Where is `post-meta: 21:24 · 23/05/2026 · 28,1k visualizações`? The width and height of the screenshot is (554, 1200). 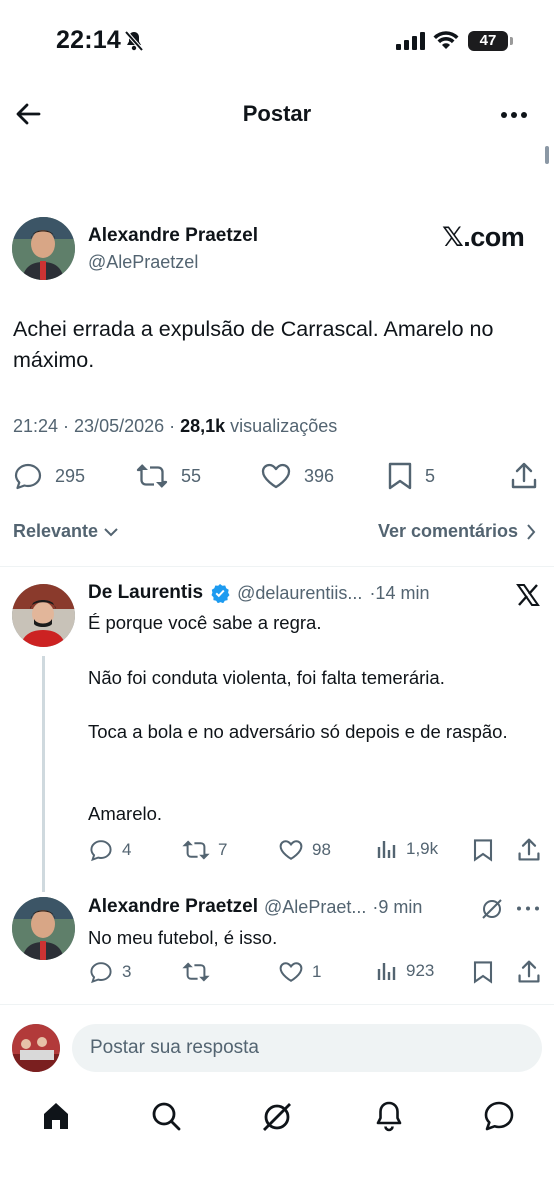
post-meta: 21:24 · 23/05/2026 · 28,1k visualizações is located at coordinates (175, 426).